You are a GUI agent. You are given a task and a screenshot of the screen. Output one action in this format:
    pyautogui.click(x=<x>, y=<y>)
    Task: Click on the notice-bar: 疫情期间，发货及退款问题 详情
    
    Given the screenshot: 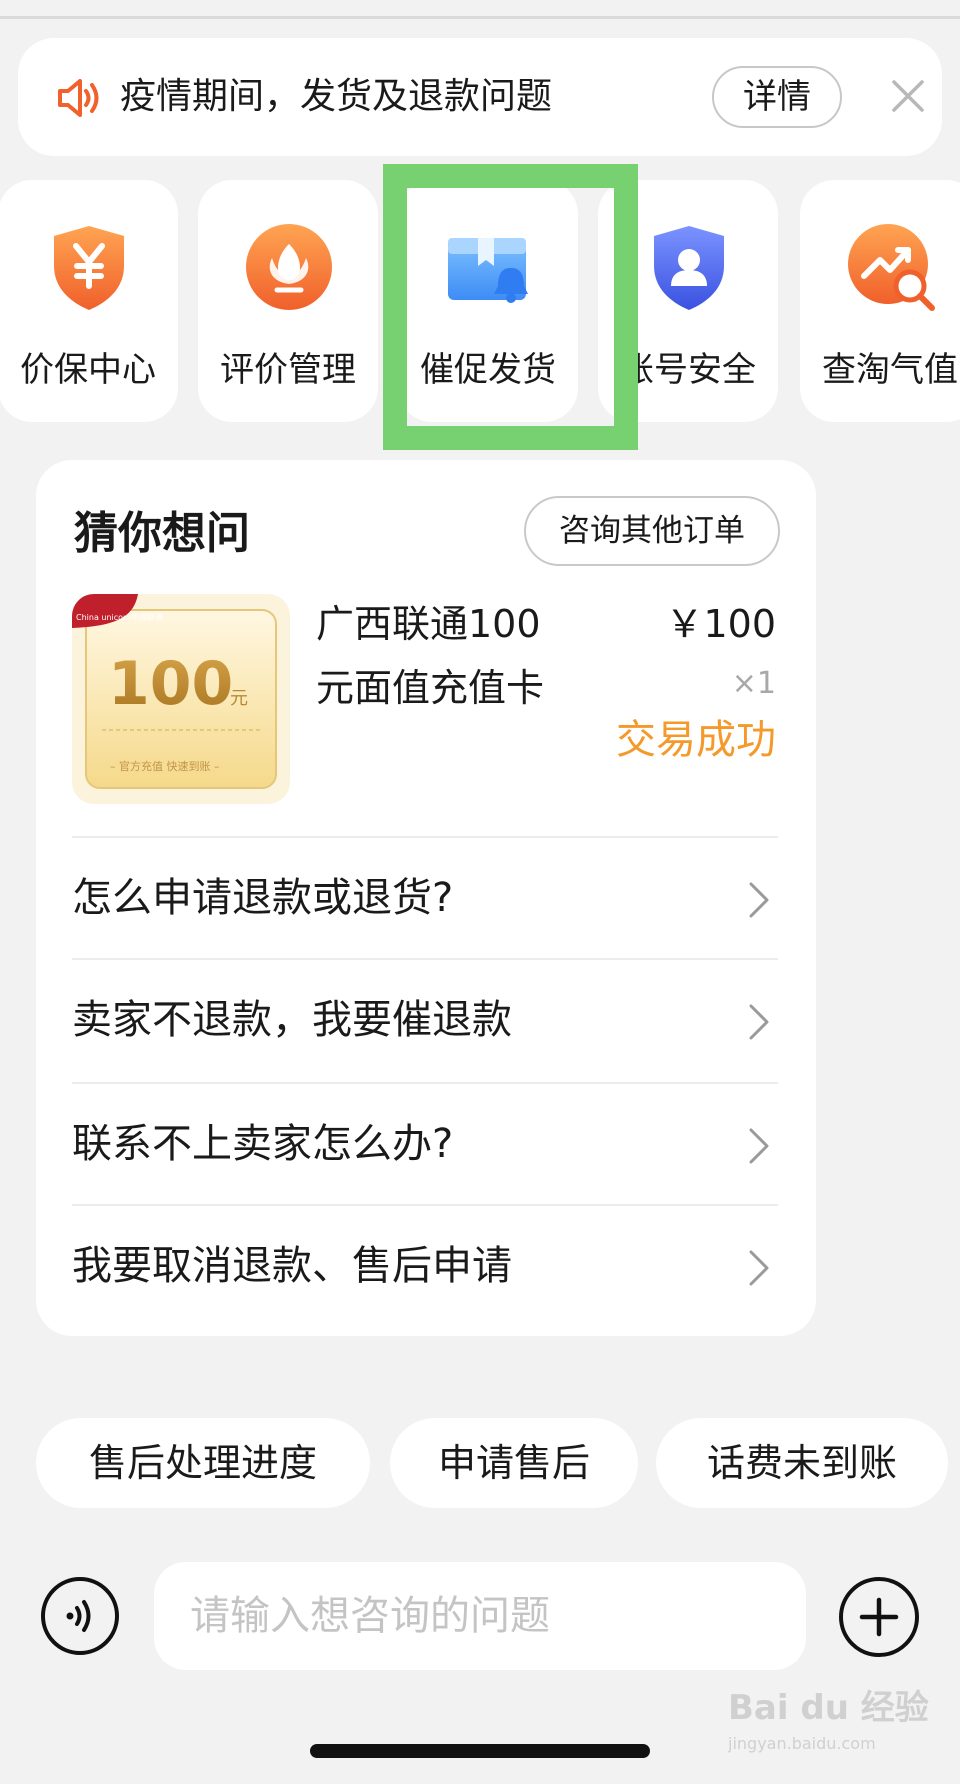 What is the action you would take?
    pyautogui.click(x=480, y=97)
    